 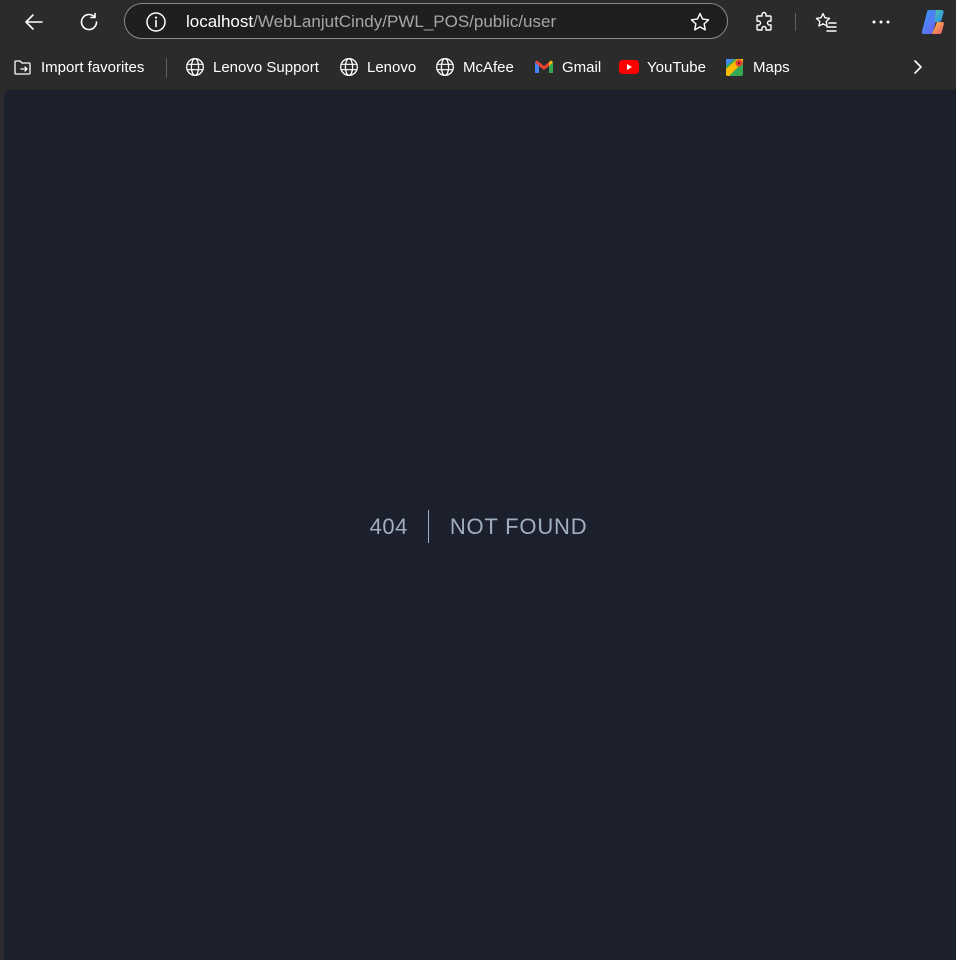 I want to click on favorite-youtube: YouTube, so click(x=662, y=67).